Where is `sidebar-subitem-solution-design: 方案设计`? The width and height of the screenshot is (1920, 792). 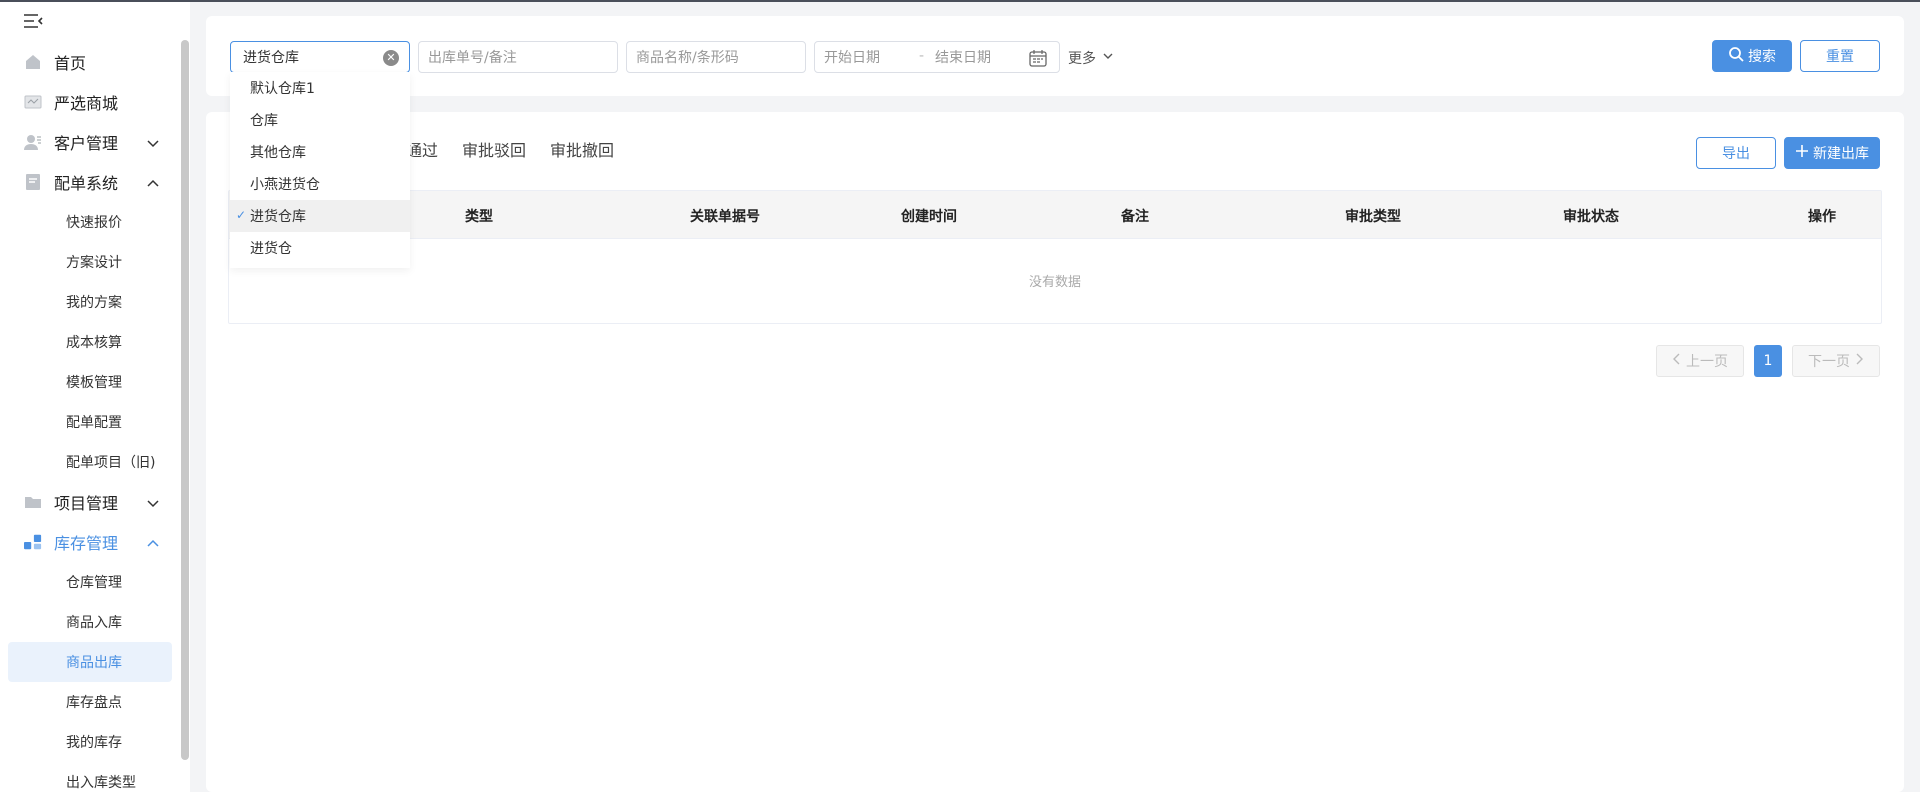
sidebar-subitem-solution-design: 方案设计 is located at coordinates (90, 262).